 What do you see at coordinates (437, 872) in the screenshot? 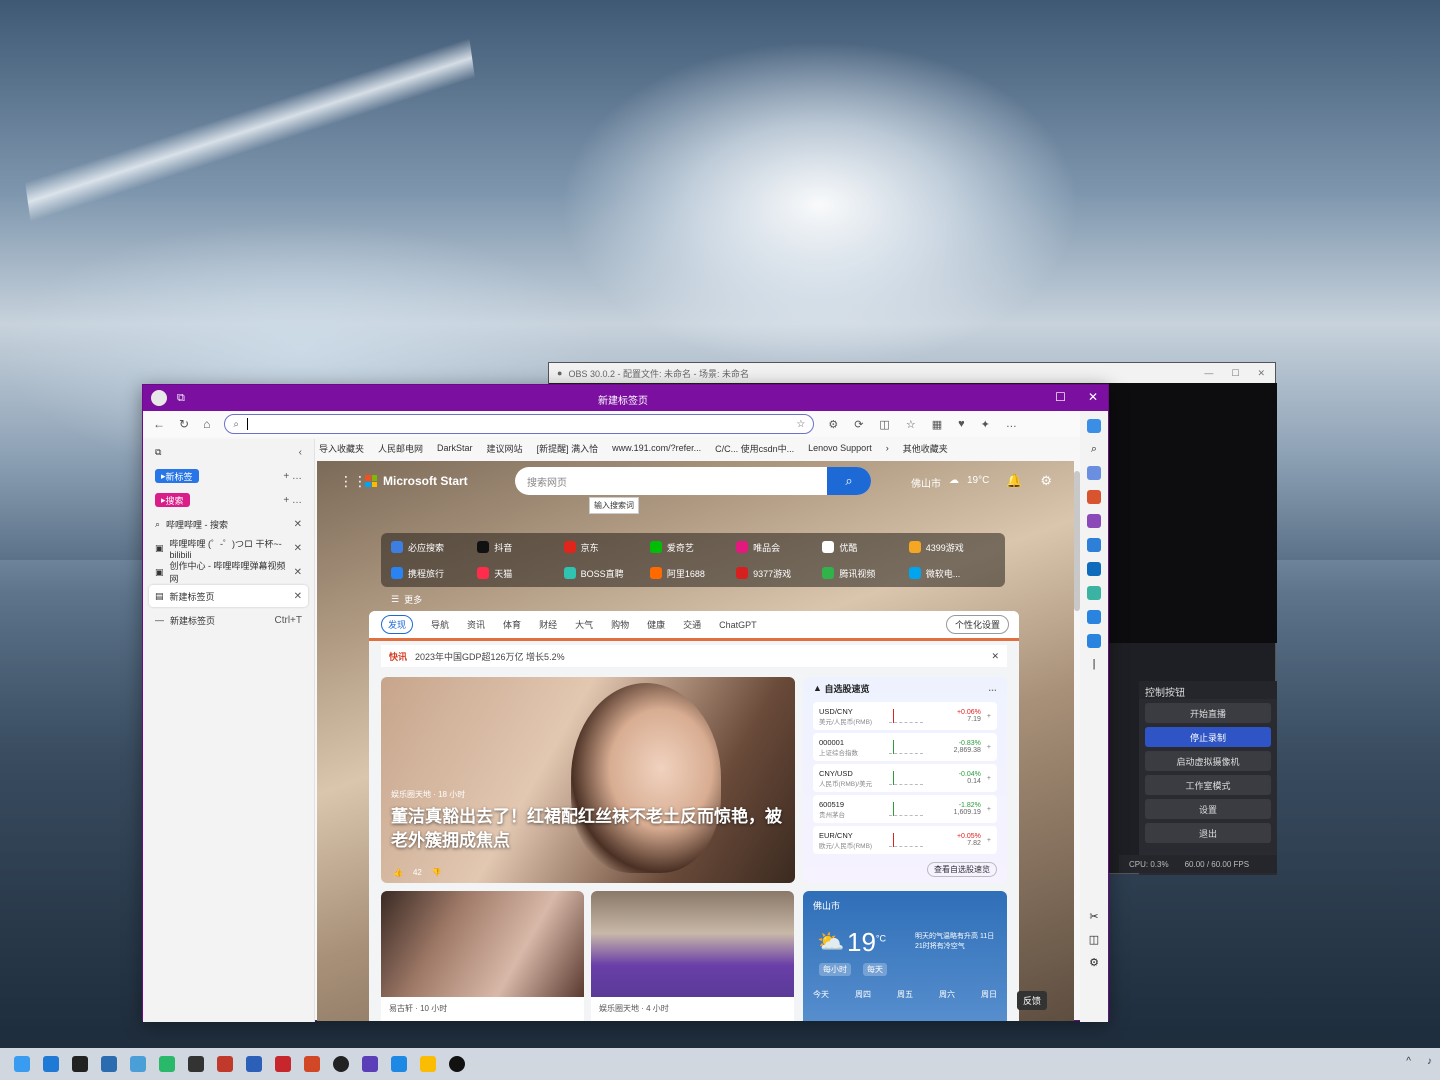
I see `dislike-icon: 👎` at bounding box center [437, 872].